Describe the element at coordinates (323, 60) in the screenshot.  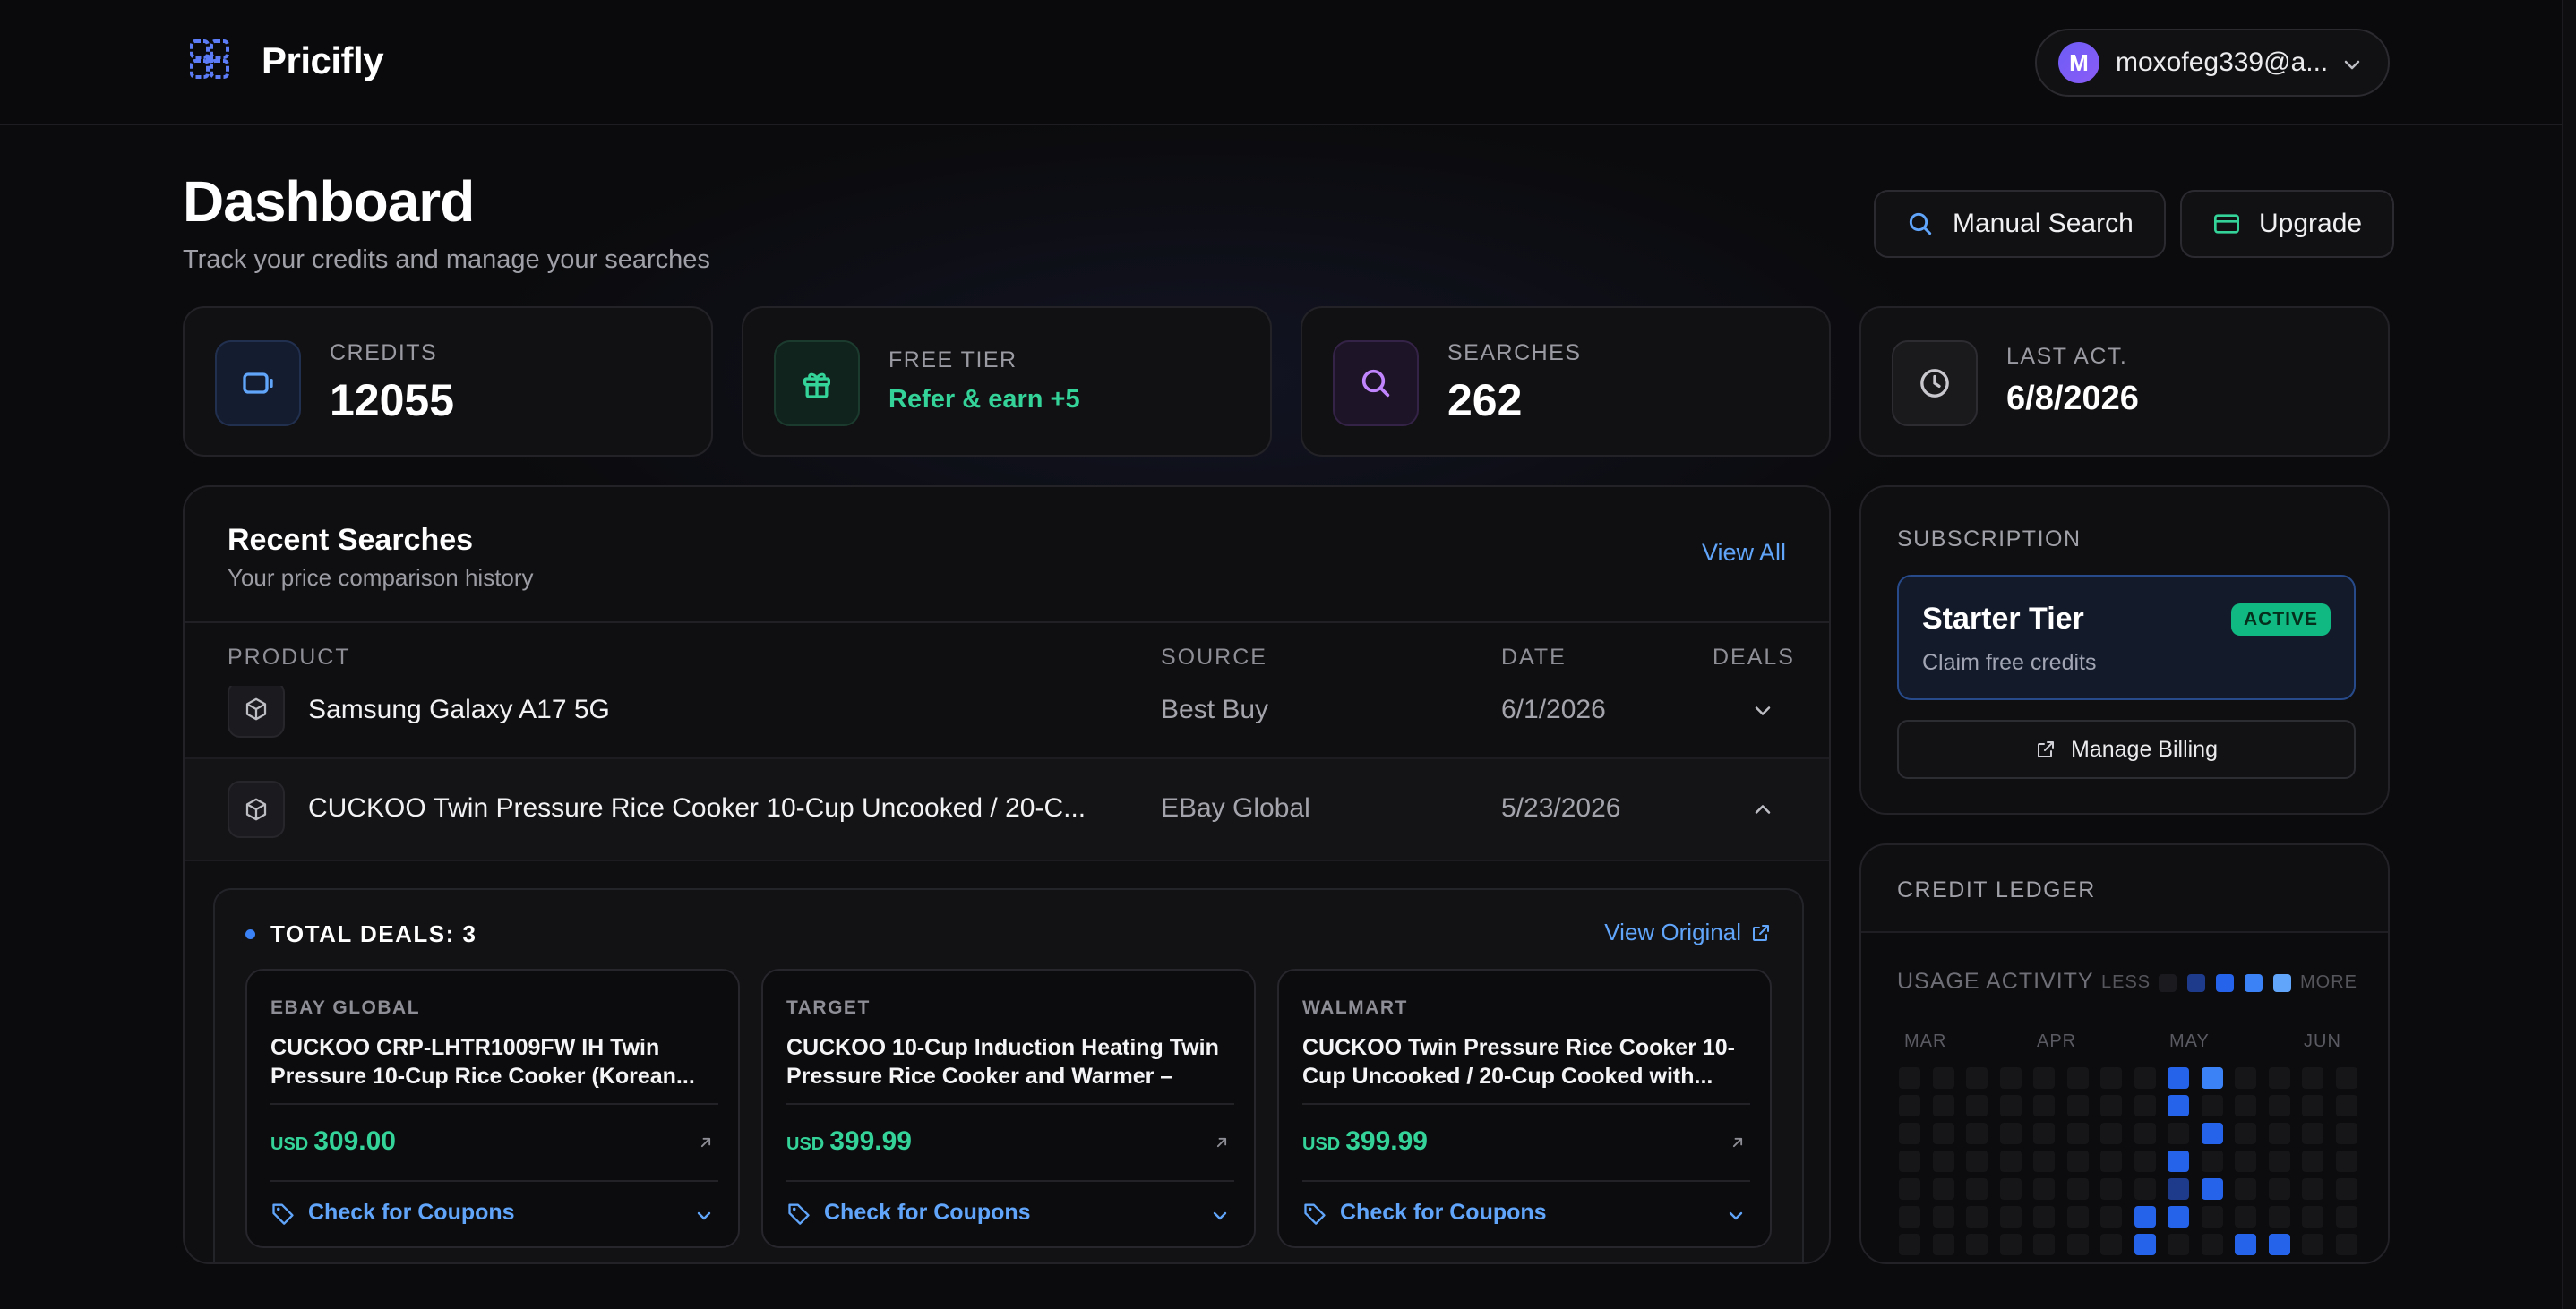
I see `brand-name: Pricifly` at that location.